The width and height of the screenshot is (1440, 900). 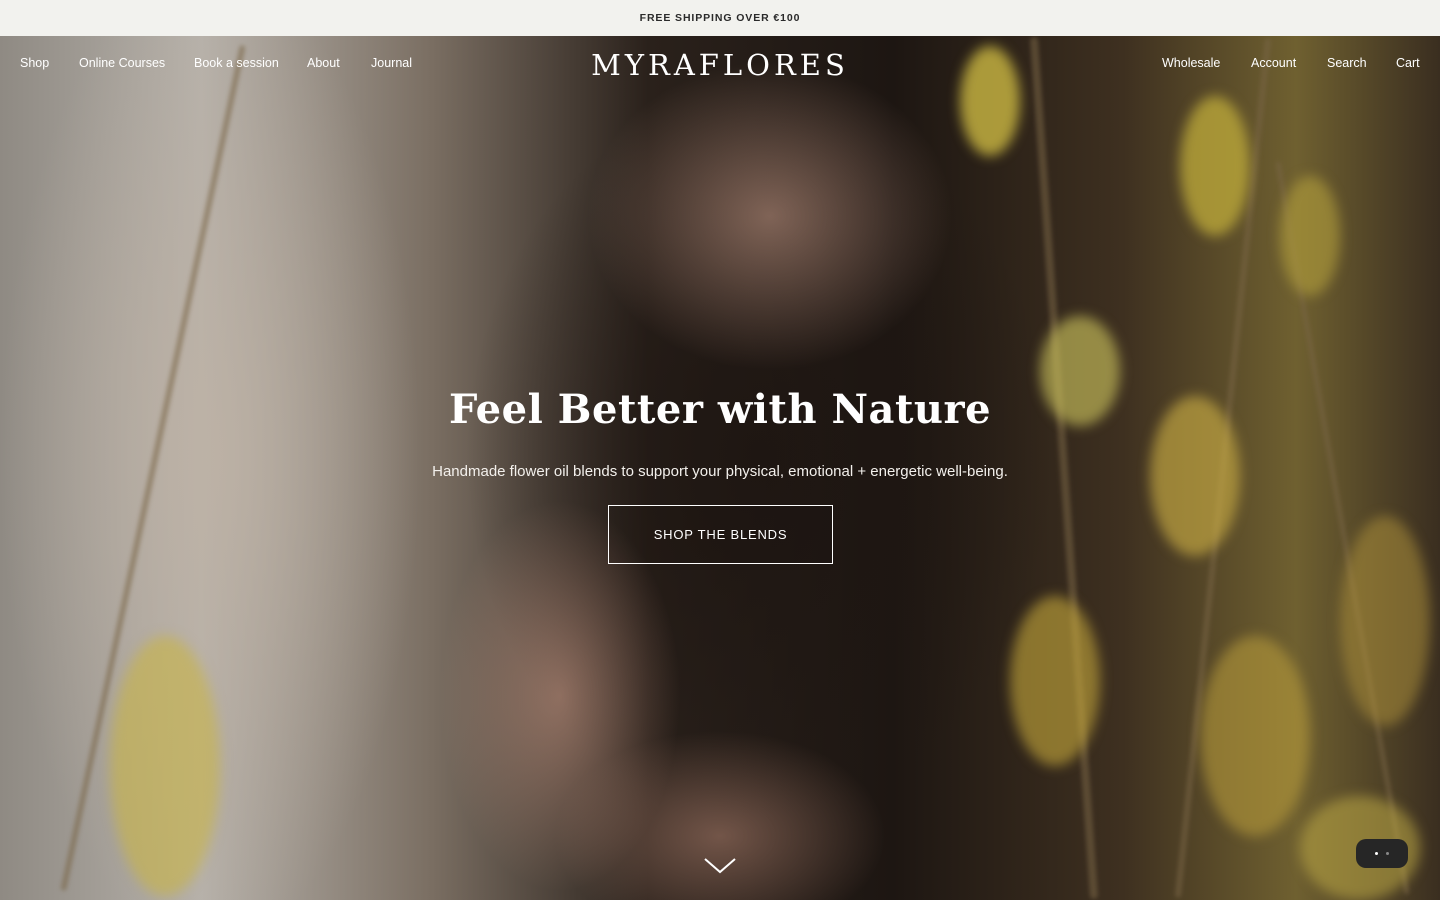 What do you see at coordinates (720, 865) in the screenshot?
I see `chevron-down-icon` at bounding box center [720, 865].